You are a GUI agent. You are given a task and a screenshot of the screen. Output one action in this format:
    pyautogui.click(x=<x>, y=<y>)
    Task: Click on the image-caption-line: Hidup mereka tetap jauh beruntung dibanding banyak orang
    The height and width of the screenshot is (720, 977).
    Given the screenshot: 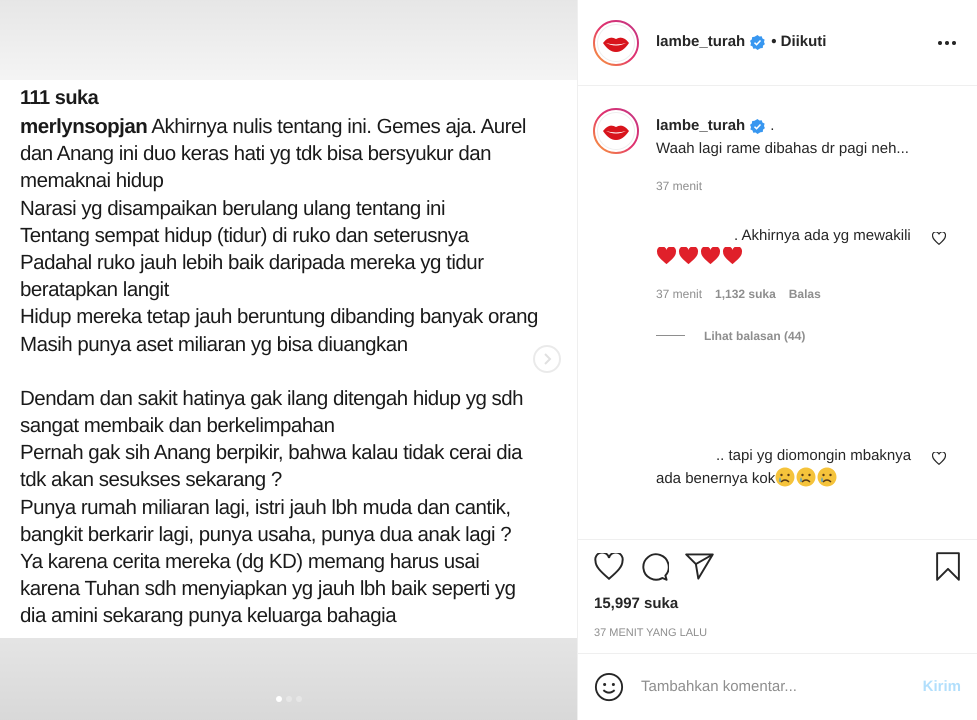 What is the action you would take?
    pyautogui.click(x=279, y=317)
    